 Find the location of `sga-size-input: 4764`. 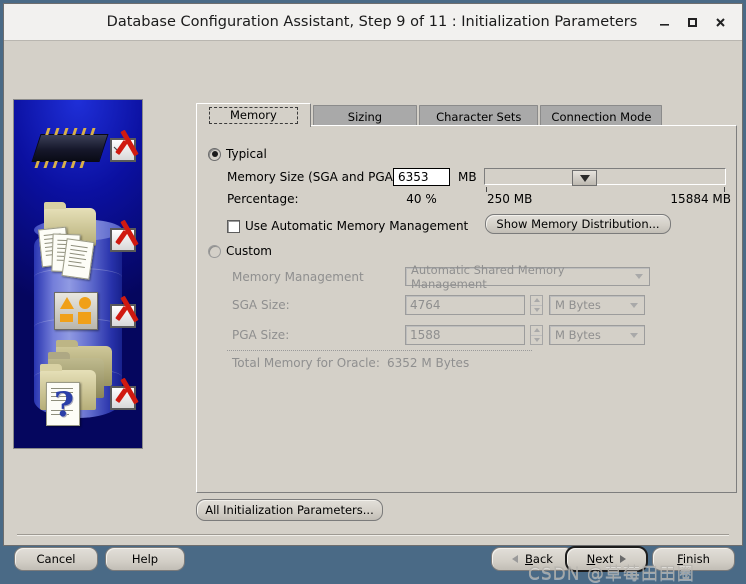

sga-size-input: 4764 is located at coordinates (465, 305).